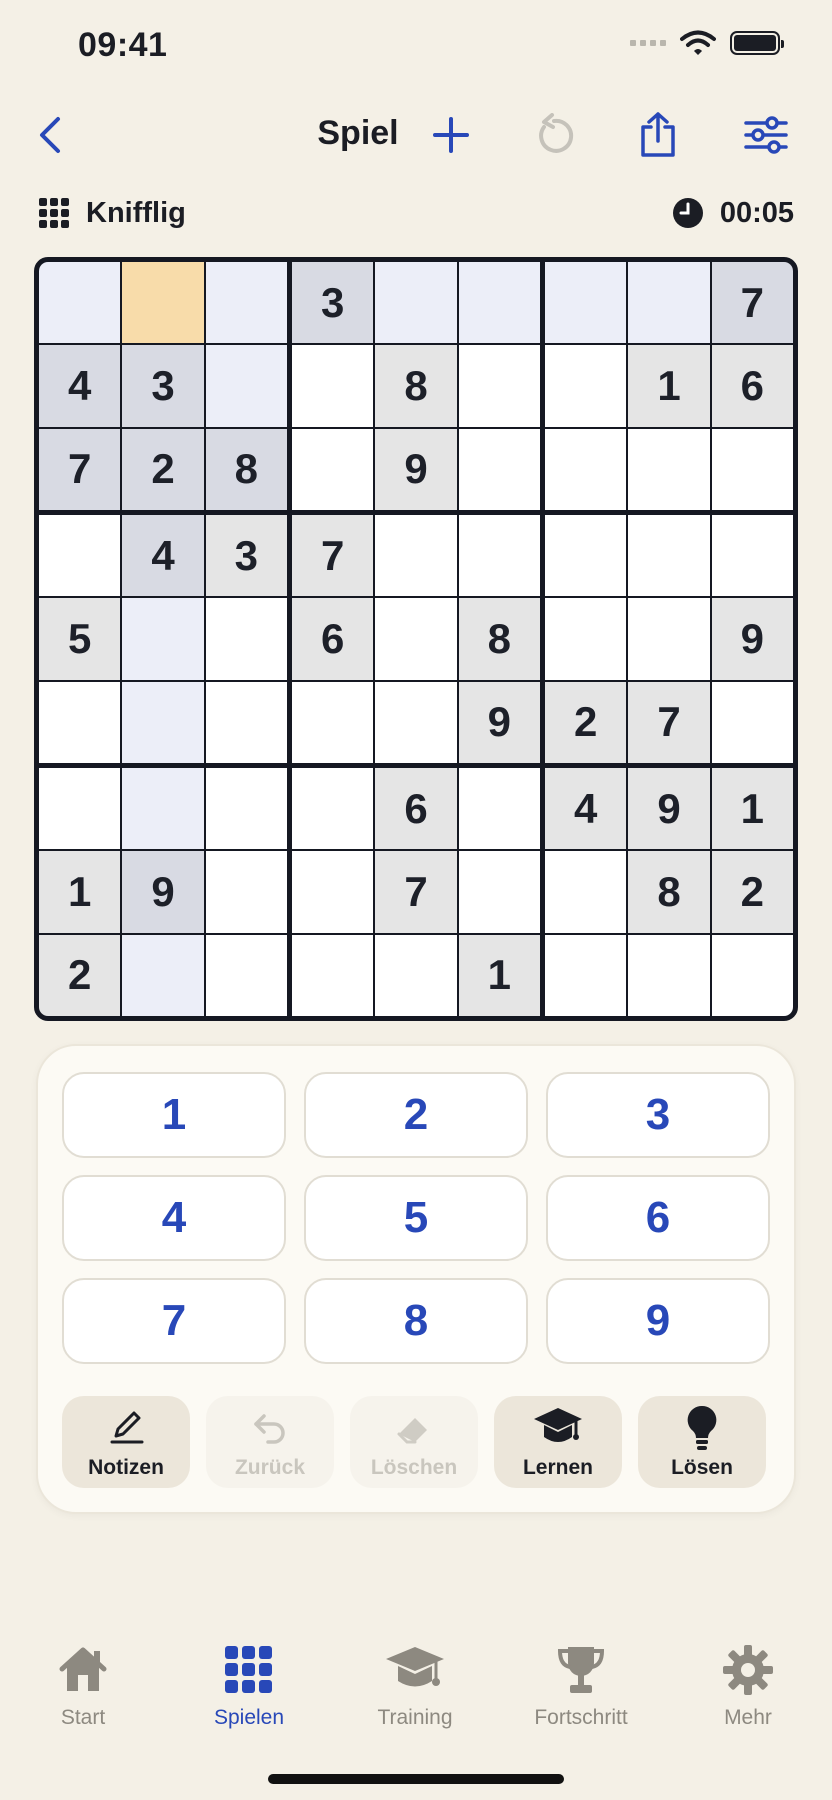  I want to click on solve-button: Lösen, so click(702, 1442).